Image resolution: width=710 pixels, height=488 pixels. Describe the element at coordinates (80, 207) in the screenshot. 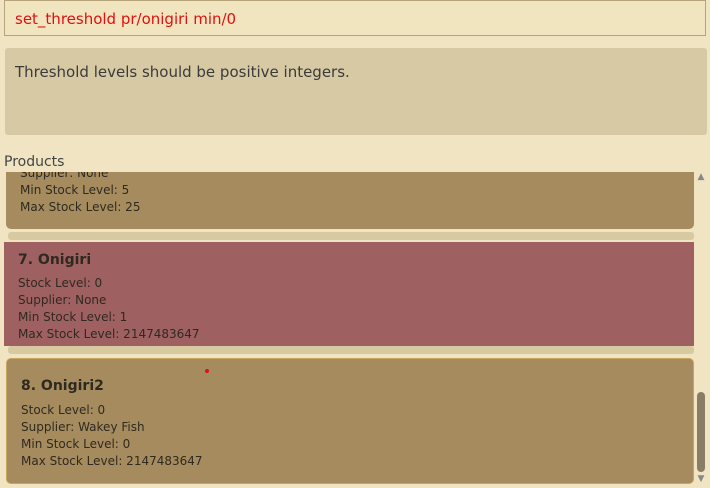

I see `product-max-stock: Max Stock Level: 25` at that location.